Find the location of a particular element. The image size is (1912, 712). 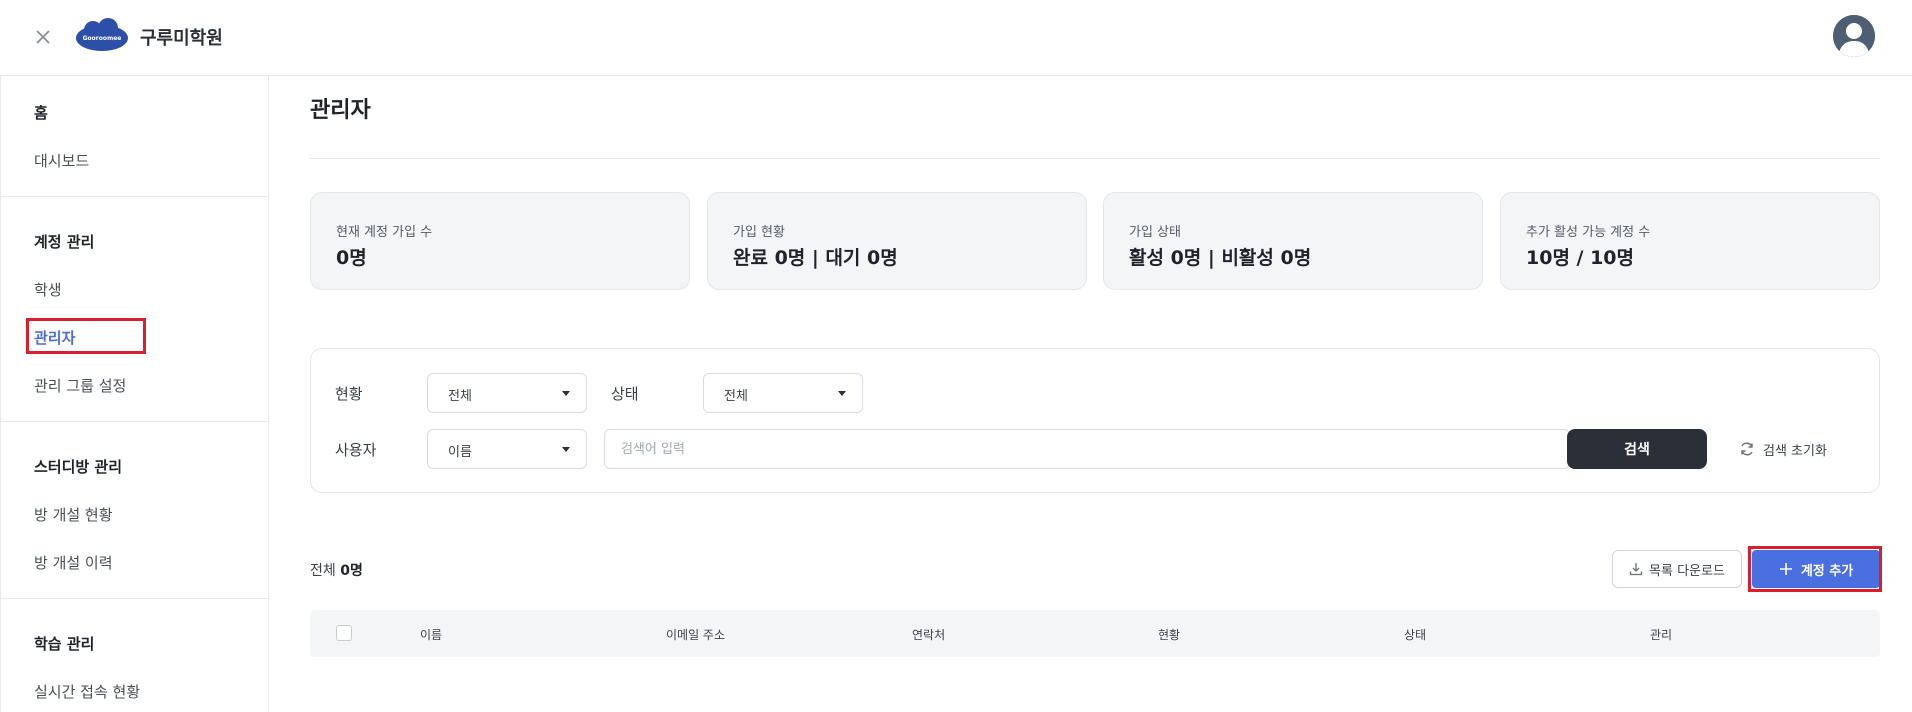

stat-label: 가입 상태 is located at coordinates (1155, 232).